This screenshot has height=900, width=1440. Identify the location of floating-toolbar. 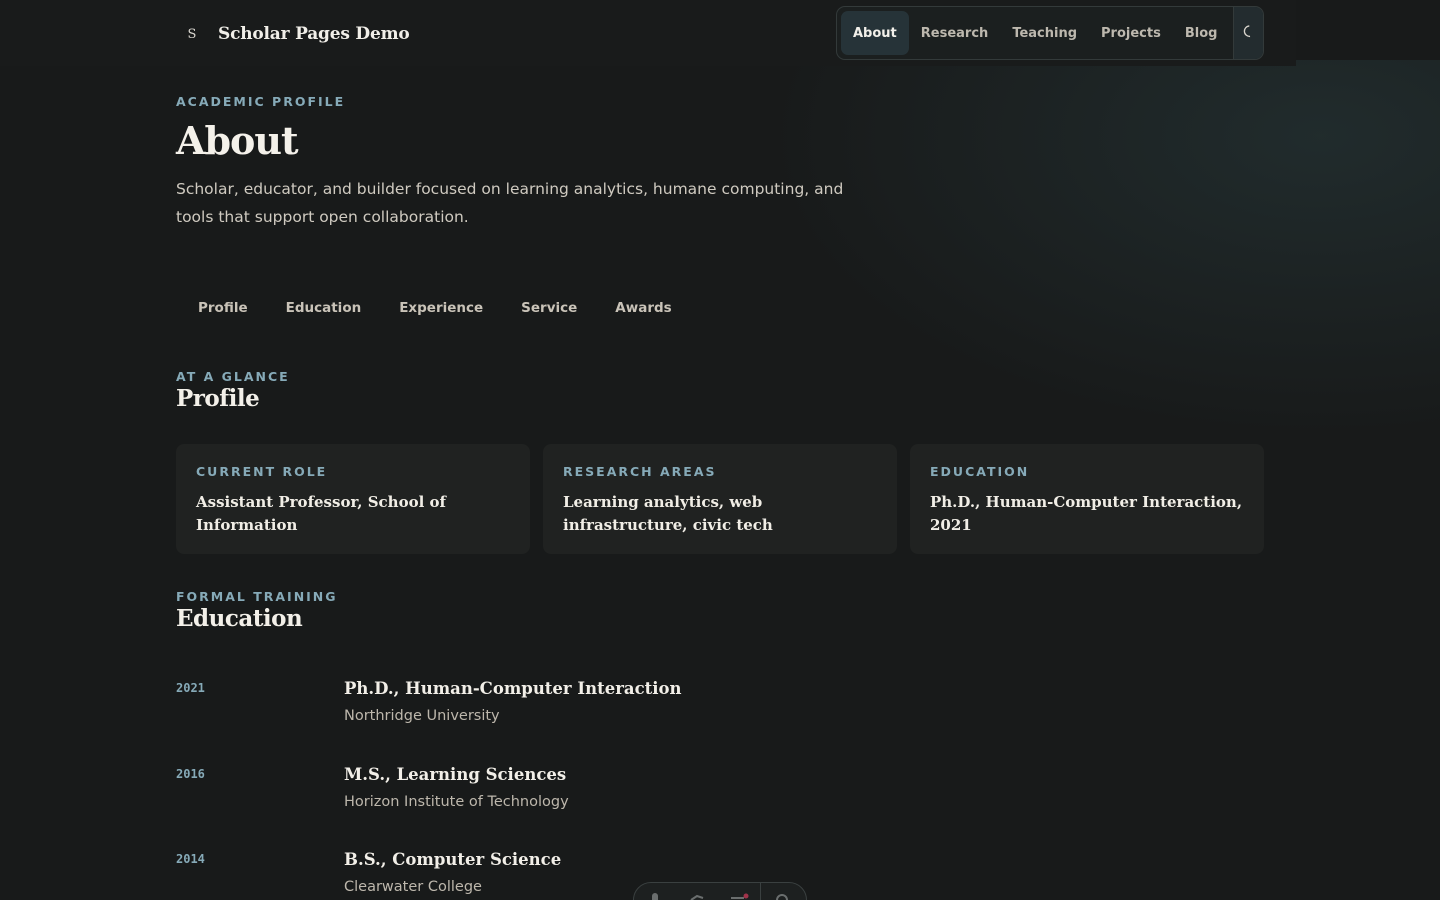
(720, 891).